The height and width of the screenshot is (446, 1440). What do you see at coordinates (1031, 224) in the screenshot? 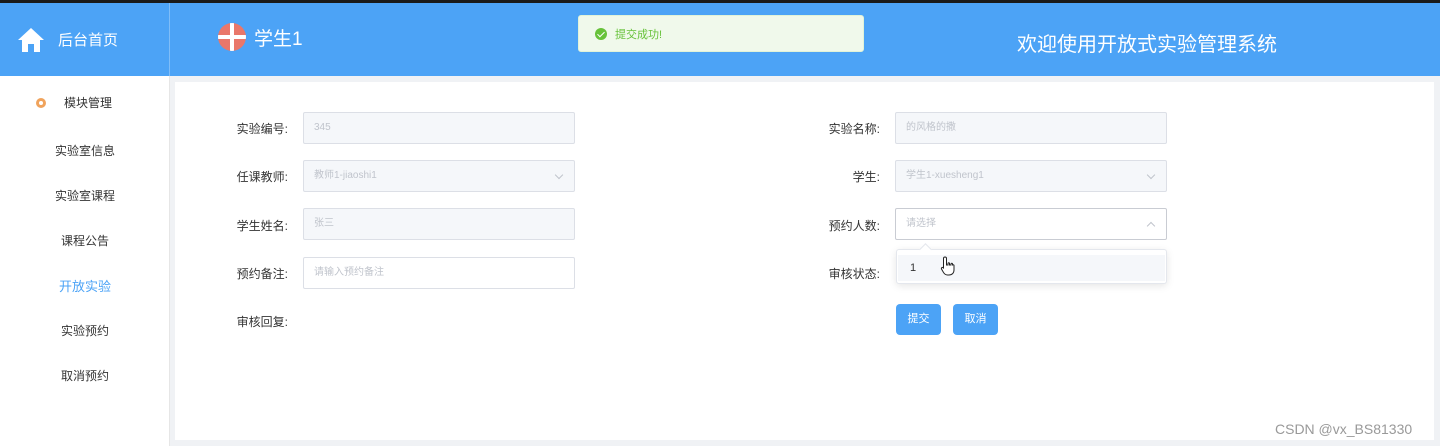
I see `people-count-select: 请选择` at bounding box center [1031, 224].